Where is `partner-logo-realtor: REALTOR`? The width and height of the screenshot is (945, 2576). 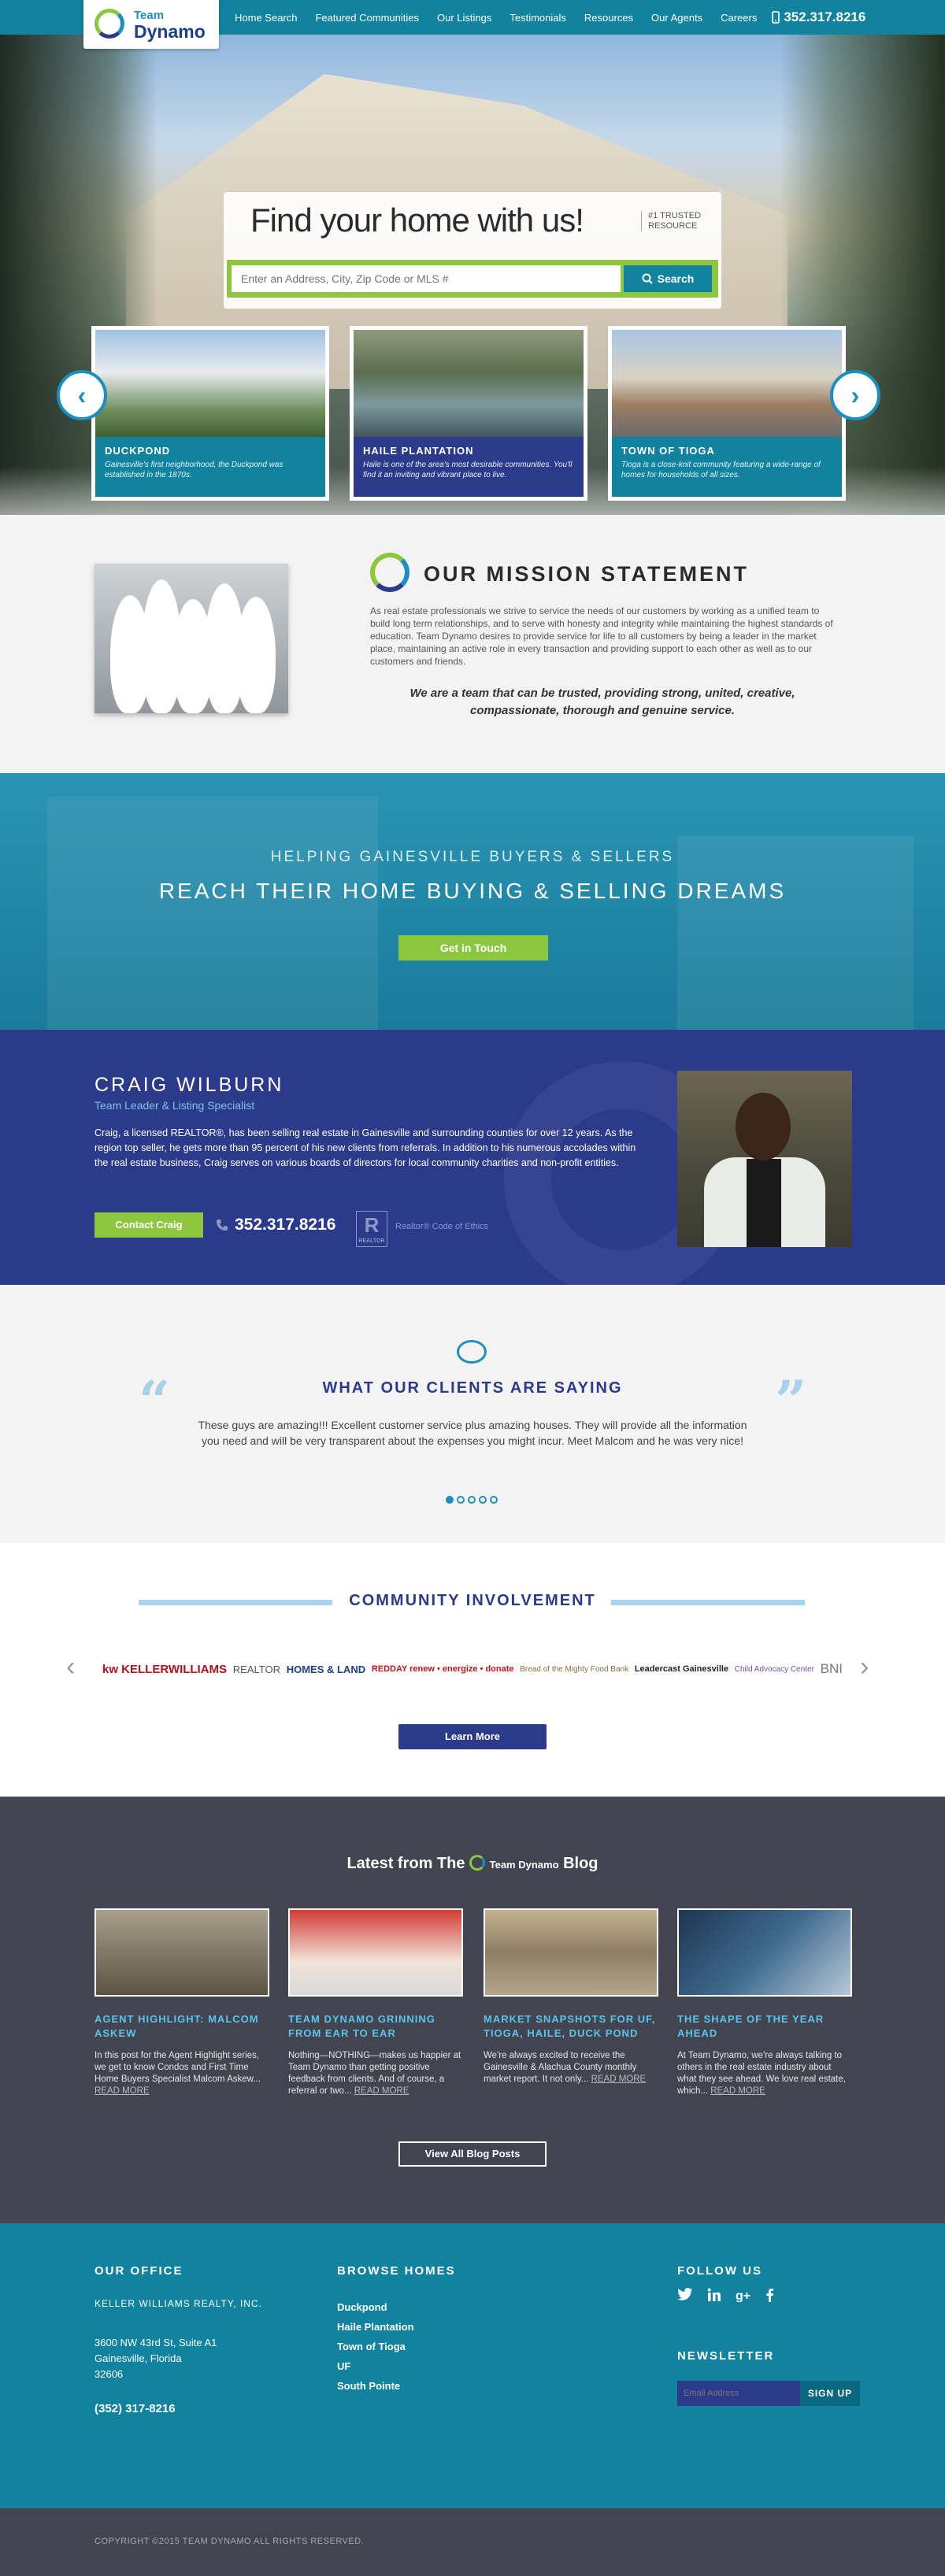
partner-logo-realtor: REALTOR is located at coordinates (256, 1669).